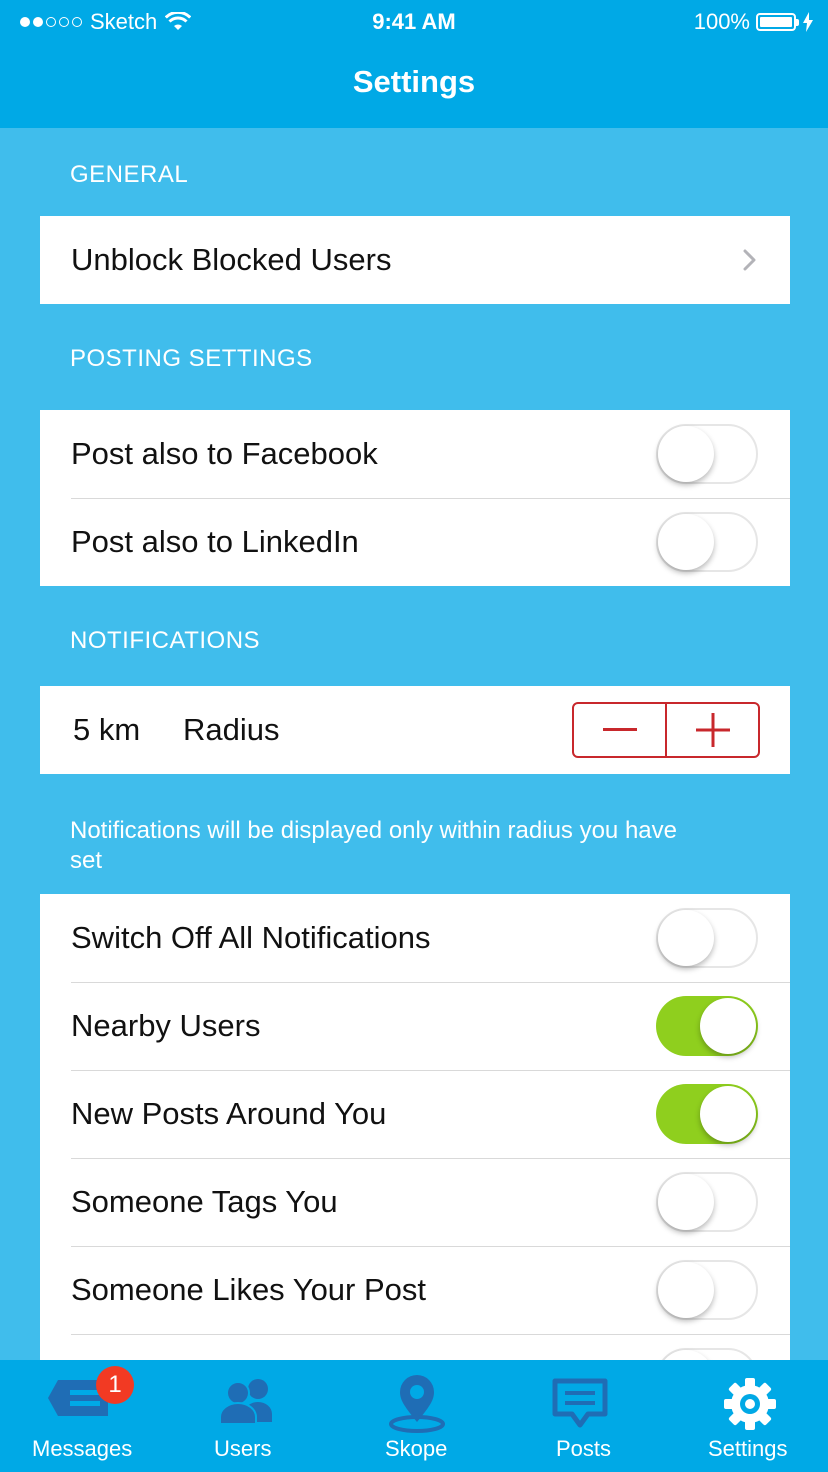 The height and width of the screenshot is (1472, 828). I want to click on minus-icon, so click(619, 729).